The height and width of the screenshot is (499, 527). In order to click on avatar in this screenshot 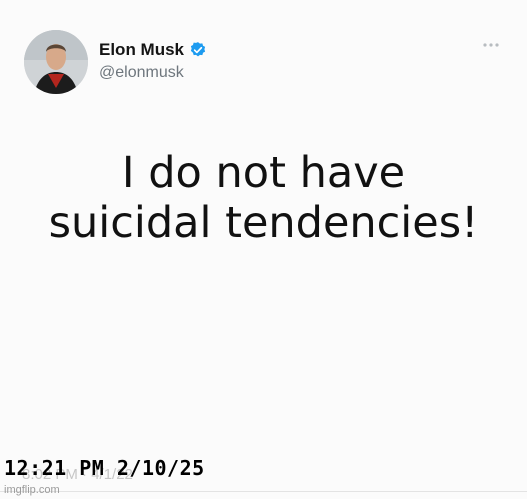, I will do `click(56, 62)`.